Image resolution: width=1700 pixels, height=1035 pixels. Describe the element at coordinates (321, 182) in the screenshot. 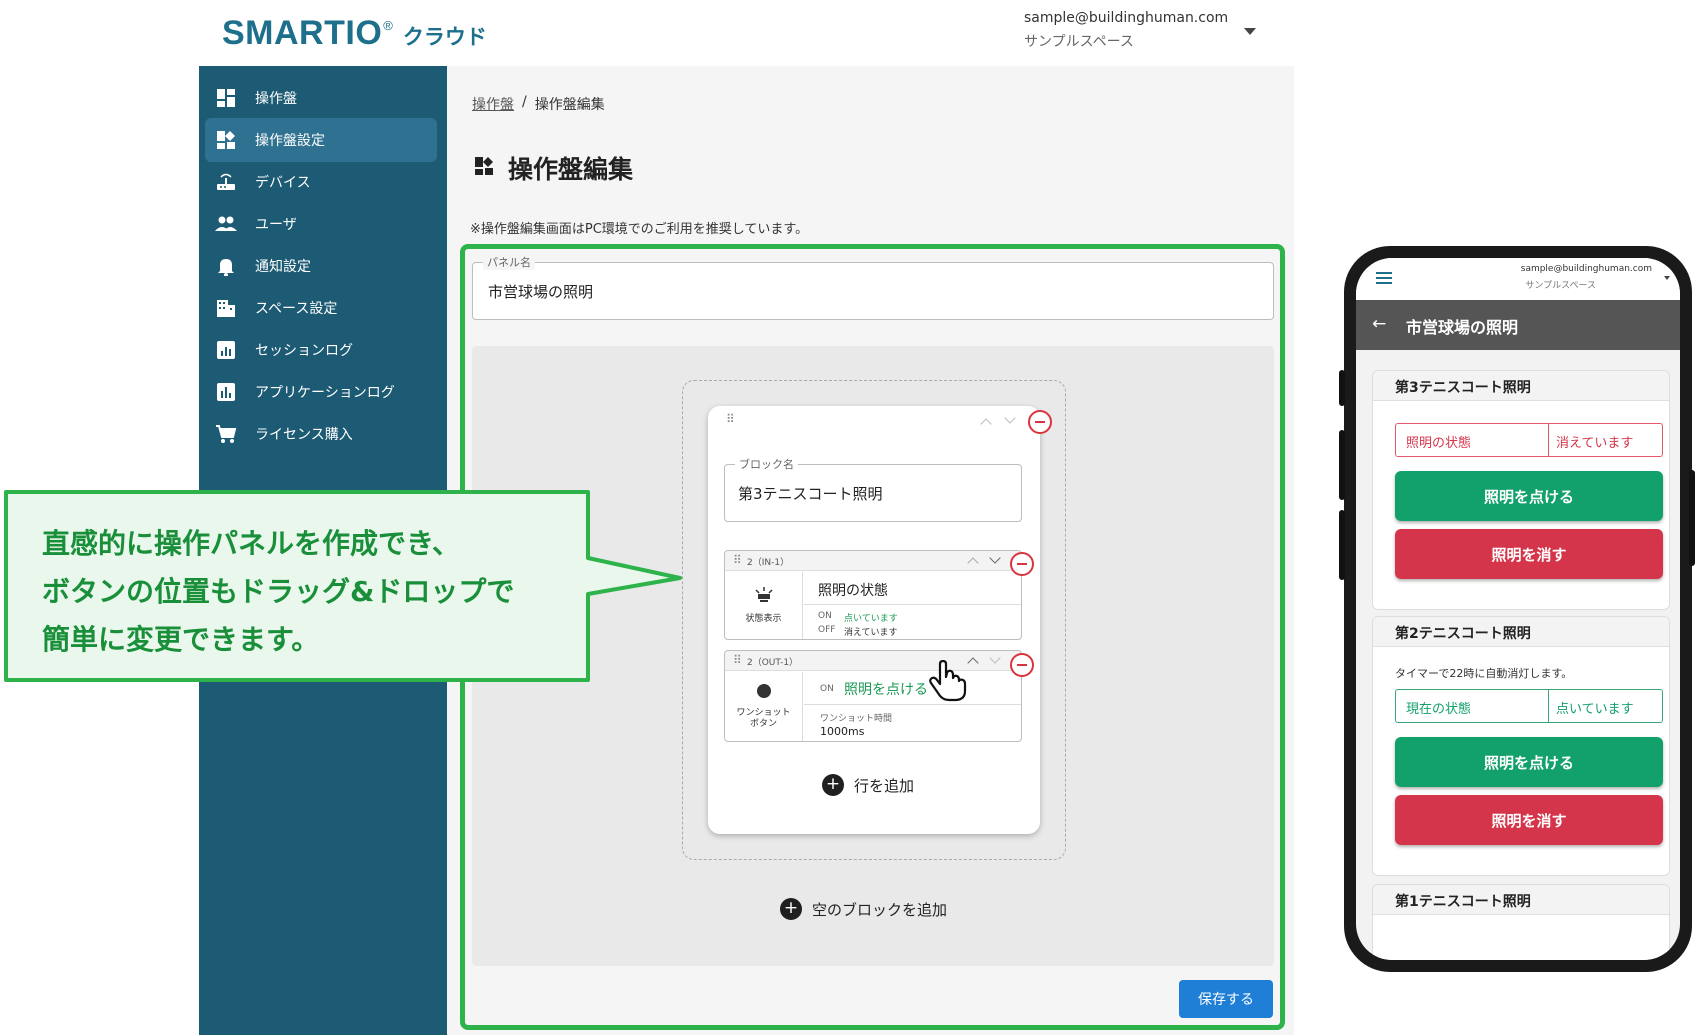

I see `sidebar-item-devices: デバイス` at that location.